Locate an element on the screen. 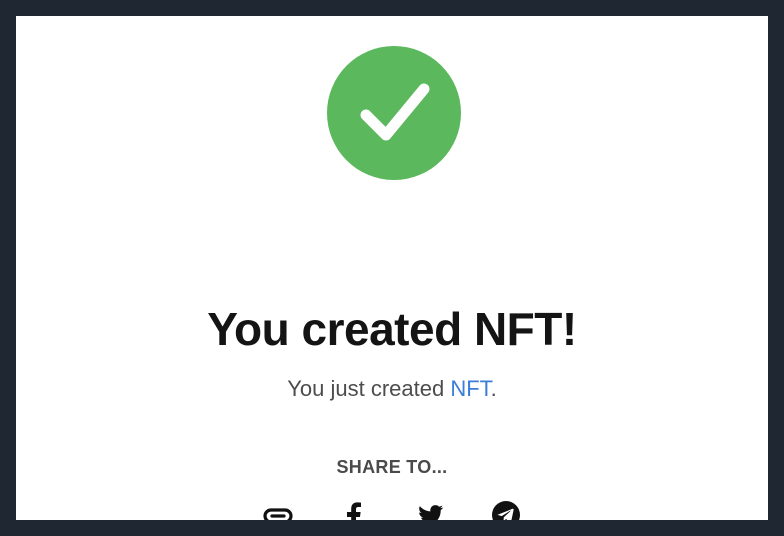 This screenshot has width=784, height=536. telegram-icon is located at coordinates (506, 510).